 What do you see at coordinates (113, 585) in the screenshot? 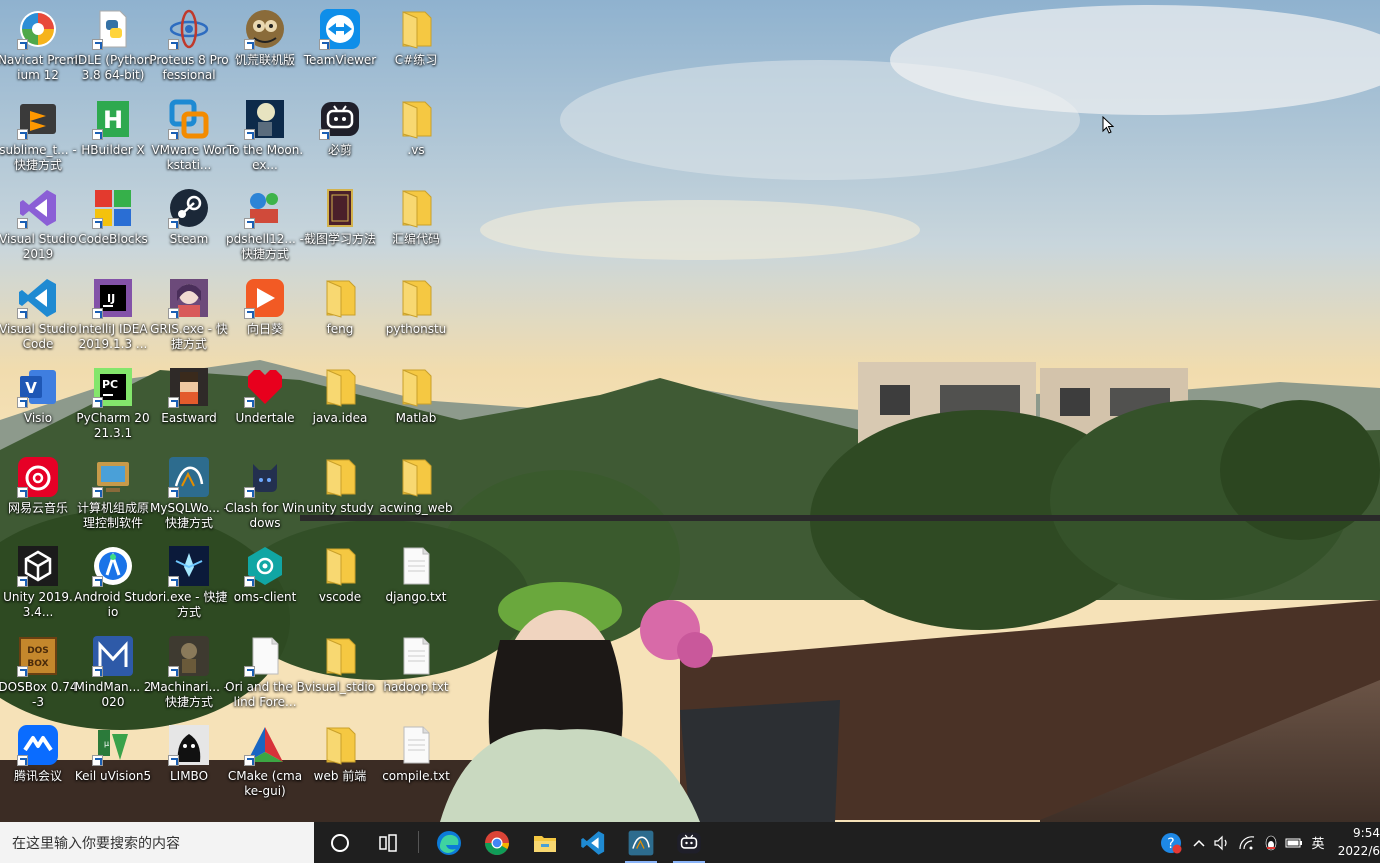
I see `desktop-icon: Android Studio` at bounding box center [113, 585].